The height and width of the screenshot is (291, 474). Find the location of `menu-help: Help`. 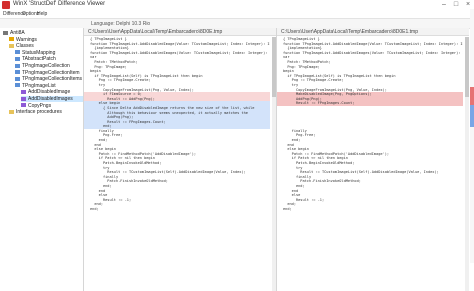

menu-help: Help is located at coordinates (42, 14).